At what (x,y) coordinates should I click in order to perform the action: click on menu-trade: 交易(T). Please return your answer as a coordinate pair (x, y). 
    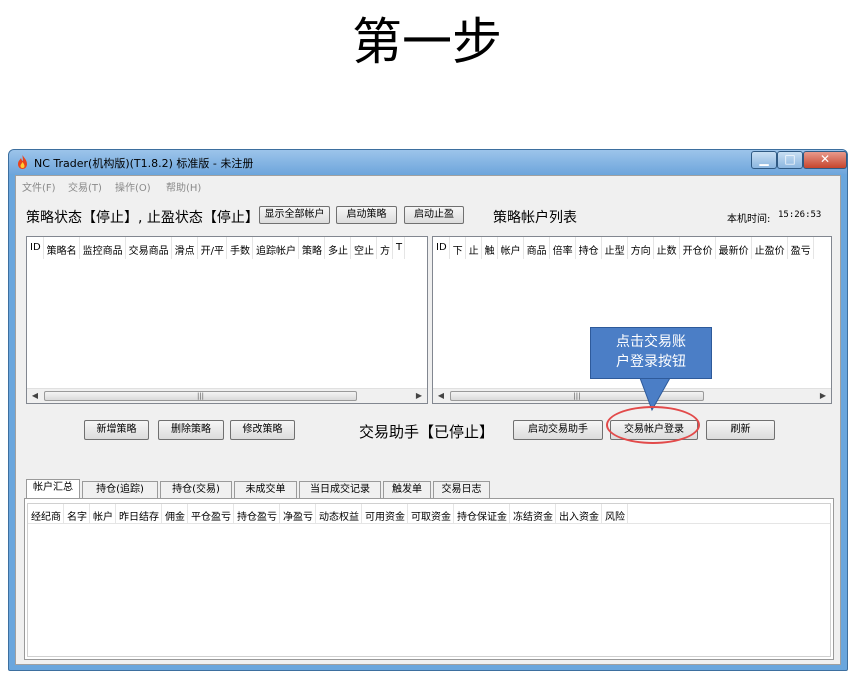
    Looking at the image, I should click on (85, 186).